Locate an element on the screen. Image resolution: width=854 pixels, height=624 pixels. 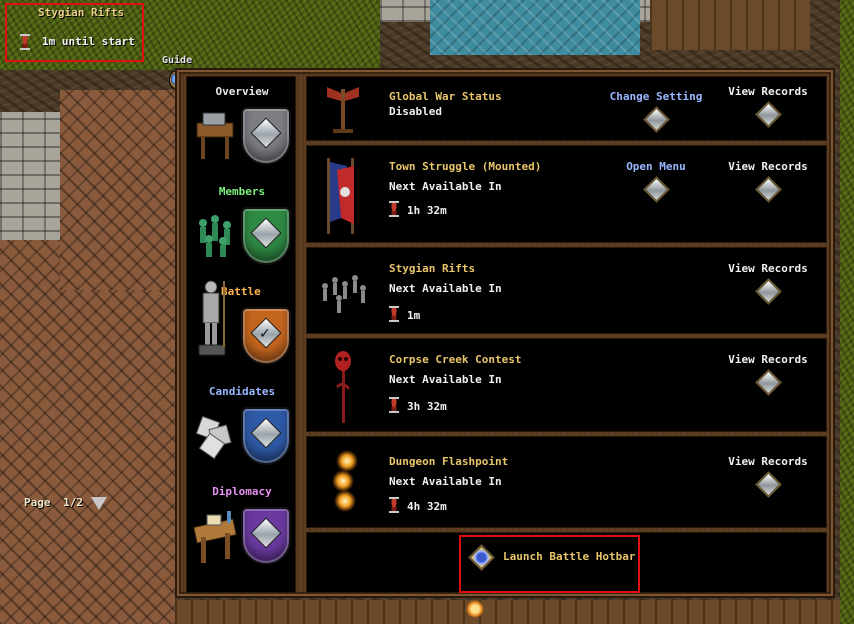
sidebar-item-diplomacy: Diplomacy is located at coordinates (242, 525).